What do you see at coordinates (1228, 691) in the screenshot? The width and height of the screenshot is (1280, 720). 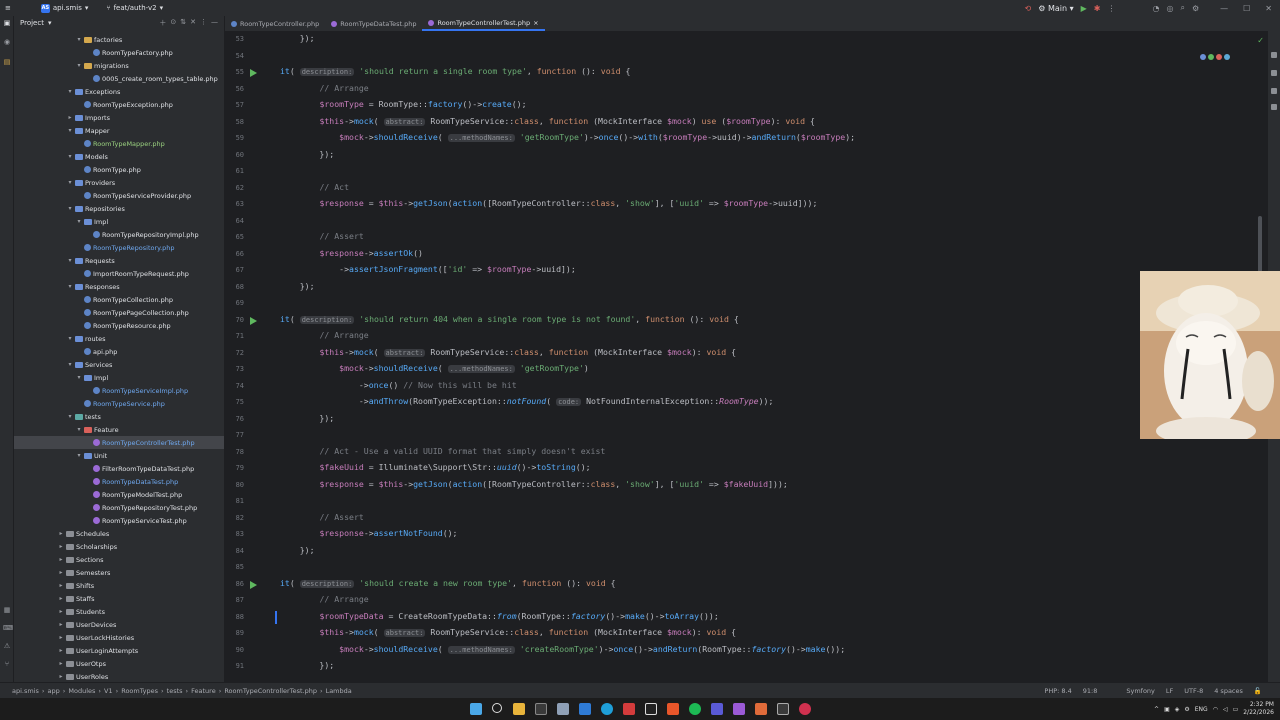 I see `indent-setting: 4 spaces` at bounding box center [1228, 691].